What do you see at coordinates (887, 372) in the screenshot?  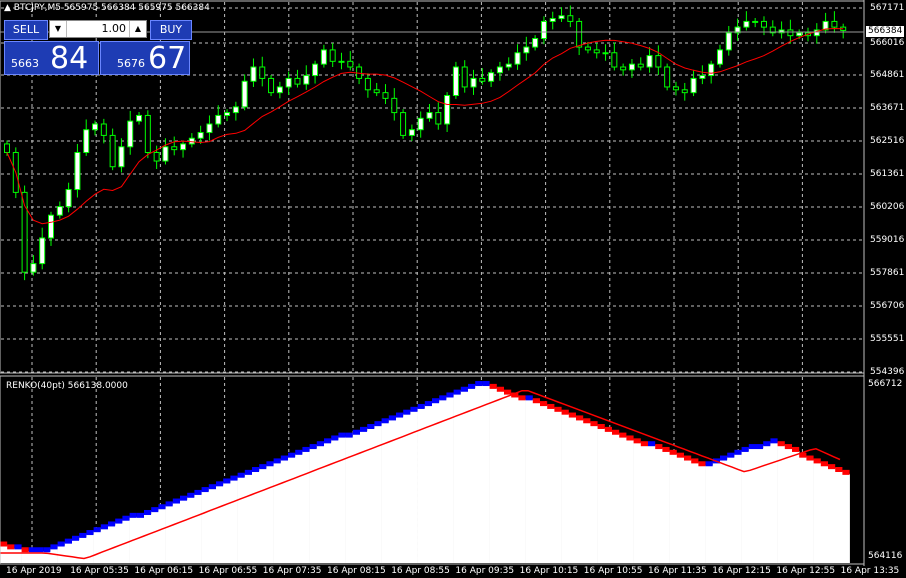 I see `price-tick-label: 554396` at bounding box center [887, 372].